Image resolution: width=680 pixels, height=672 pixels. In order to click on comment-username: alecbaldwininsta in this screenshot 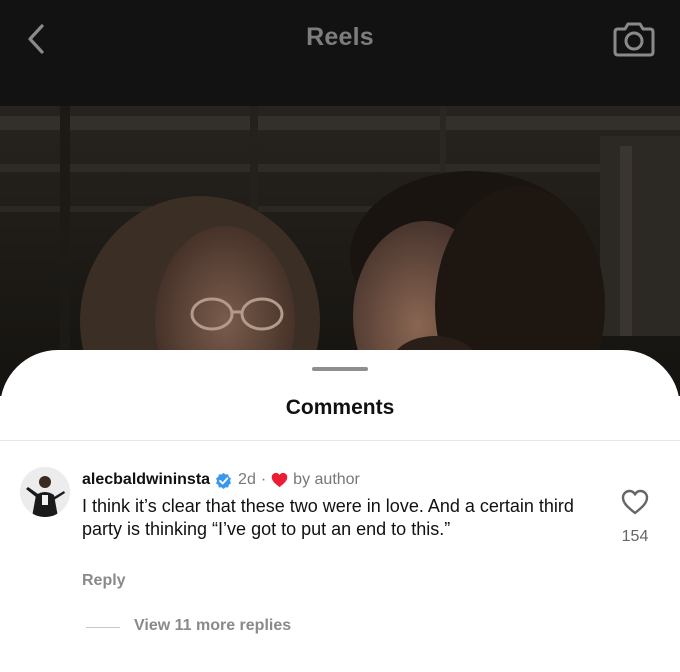, I will do `click(146, 480)`.